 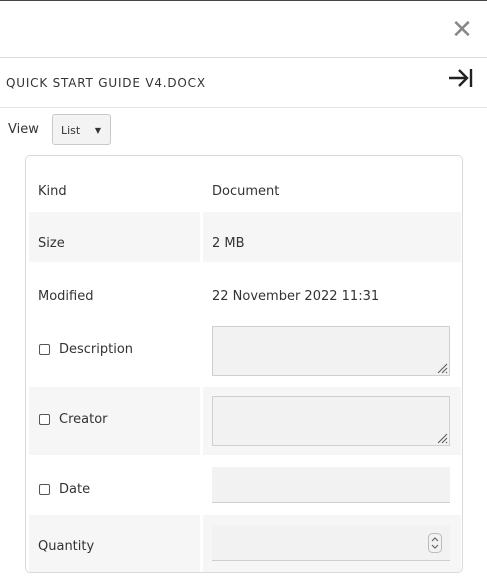 What do you see at coordinates (51, 243) in the screenshot?
I see `property-label: Size` at bounding box center [51, 243].